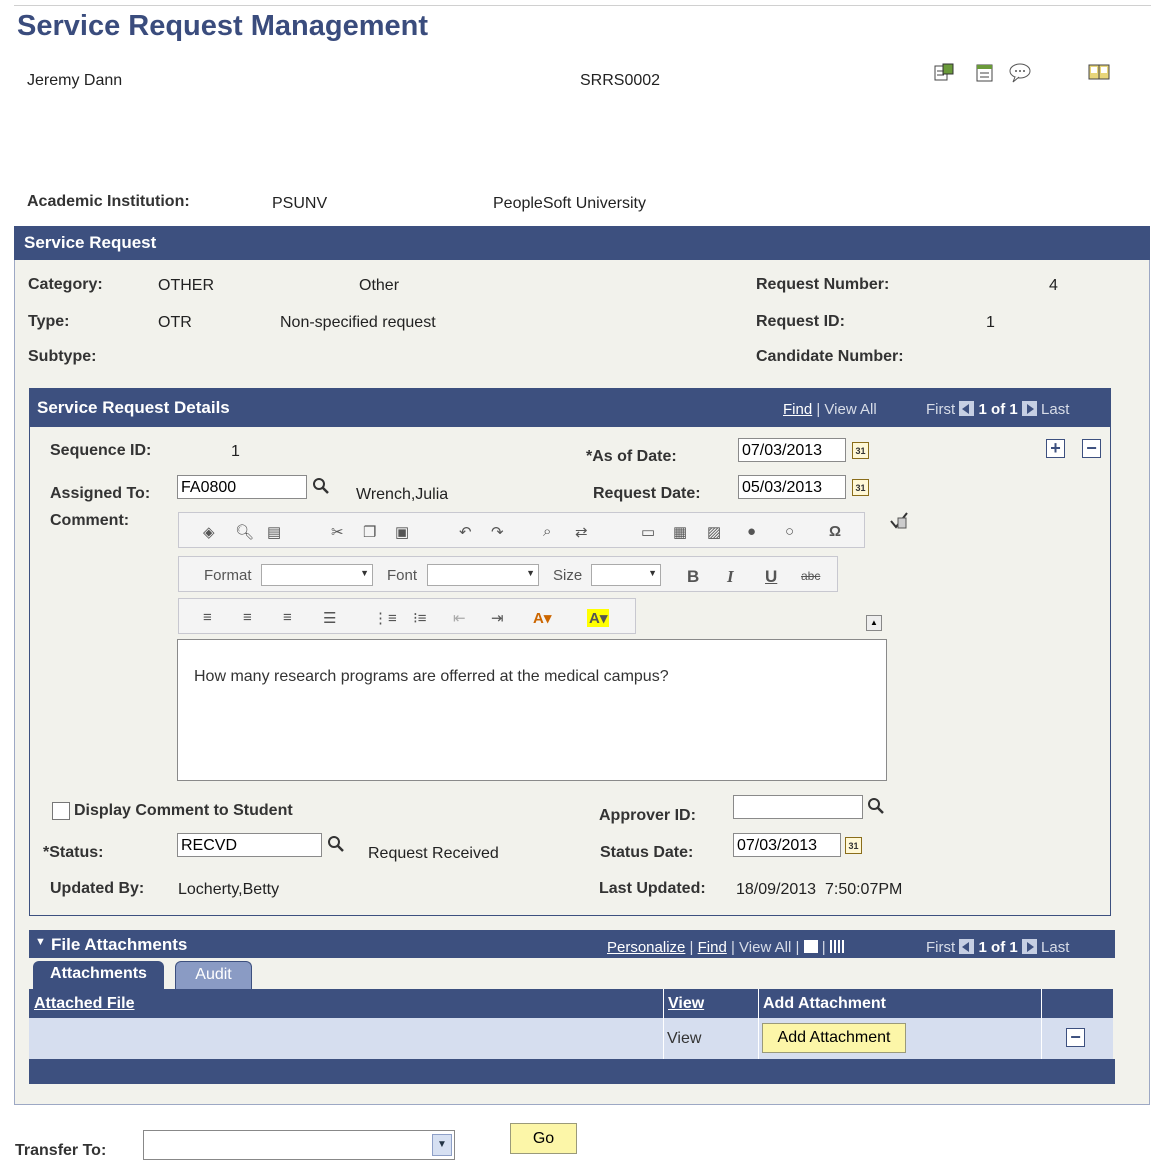 This screenshot has height=1162, width=1151. What do you see at coordinates (810, 576) in the screenshot?
I see `strikethrough-button: abc` at bounding box center [810, 576].